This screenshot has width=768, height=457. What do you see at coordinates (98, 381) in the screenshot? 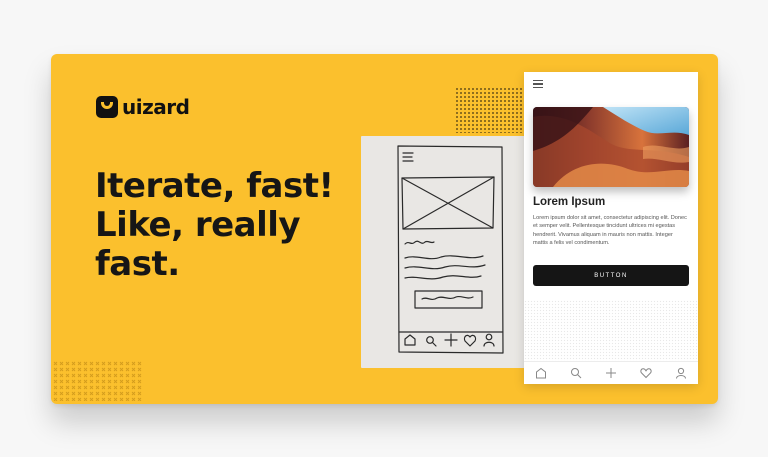
I see `cross-pattern-decoration` at bounding box center [98, 381].